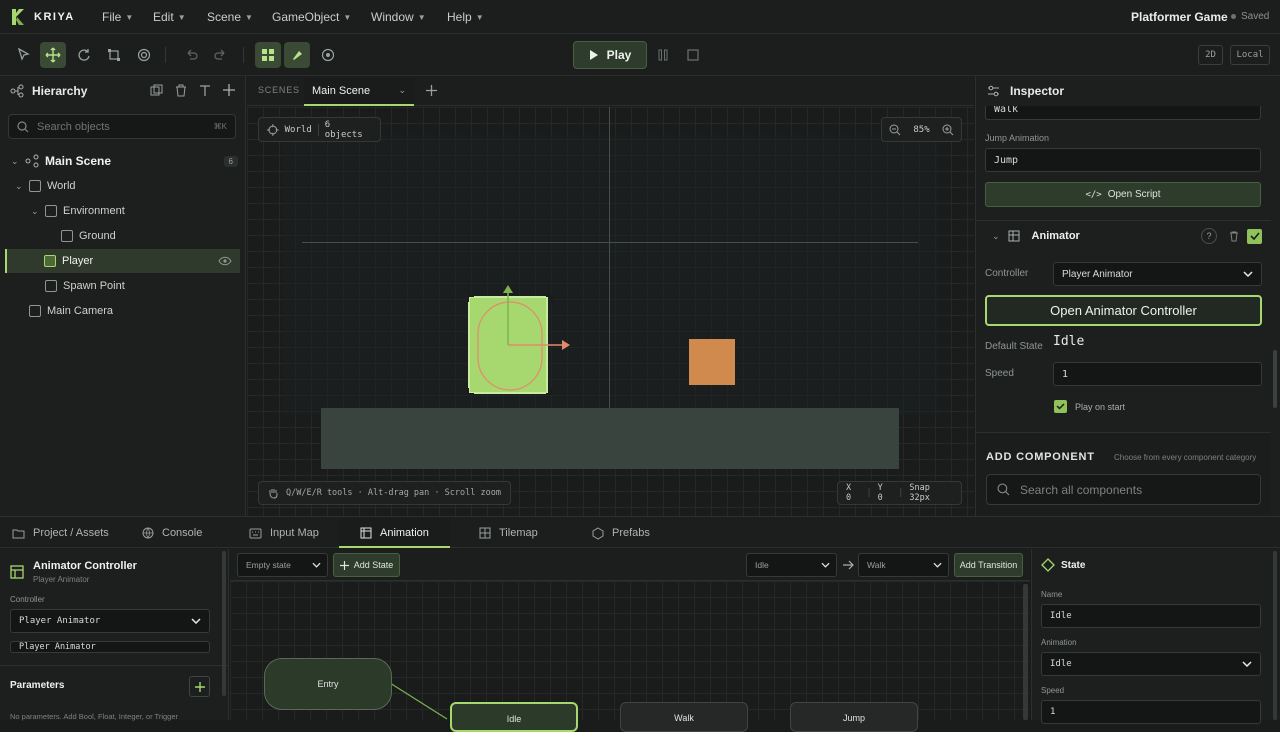 The height and width of the screenshot is (732, 1280). I want to click on tab-label: Main Scene, so click(341, 90).